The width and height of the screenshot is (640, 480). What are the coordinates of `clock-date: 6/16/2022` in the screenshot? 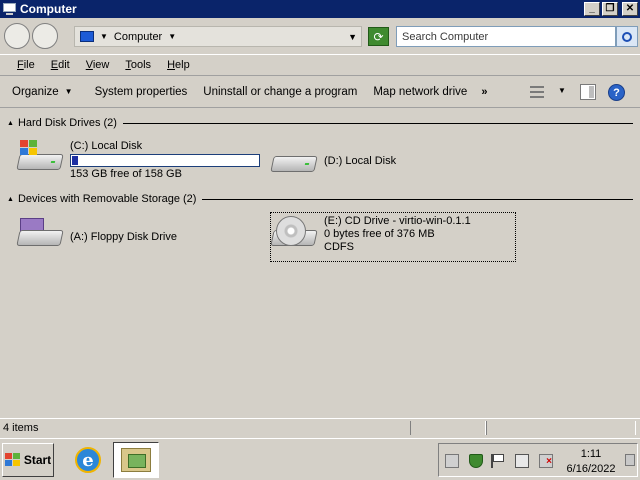 It's located at (591, 469).